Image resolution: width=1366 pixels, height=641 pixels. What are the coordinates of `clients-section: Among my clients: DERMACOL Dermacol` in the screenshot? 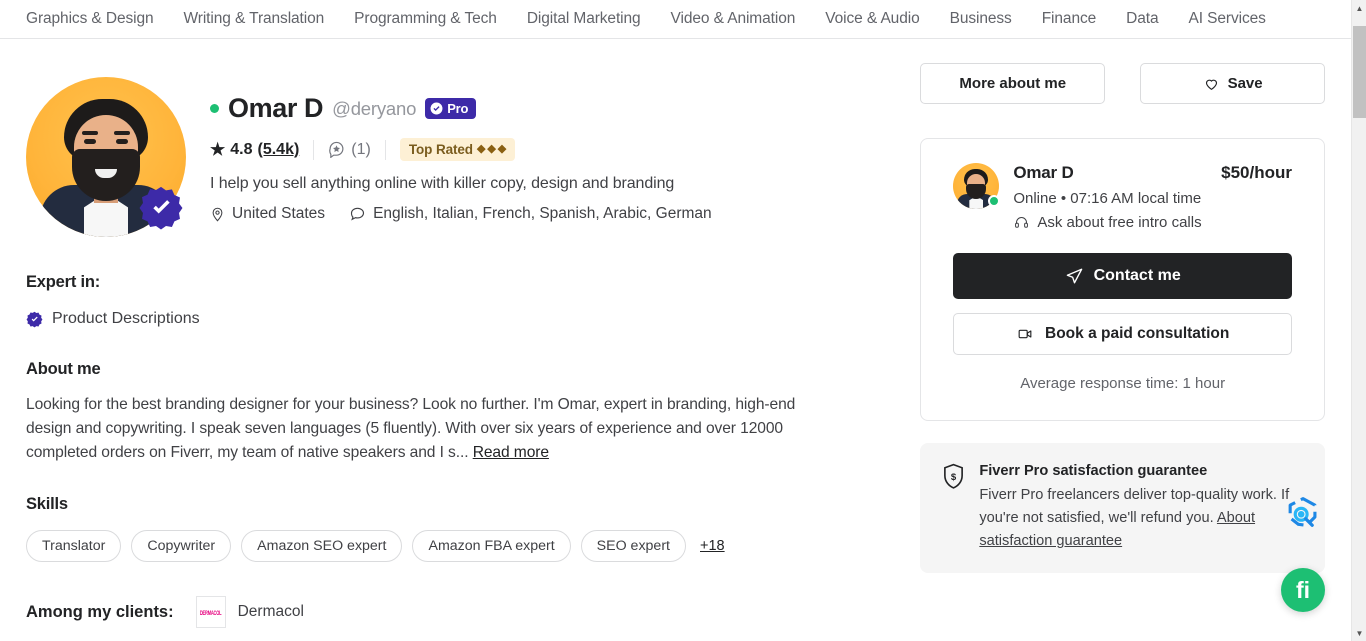 It's located at (448, 612).